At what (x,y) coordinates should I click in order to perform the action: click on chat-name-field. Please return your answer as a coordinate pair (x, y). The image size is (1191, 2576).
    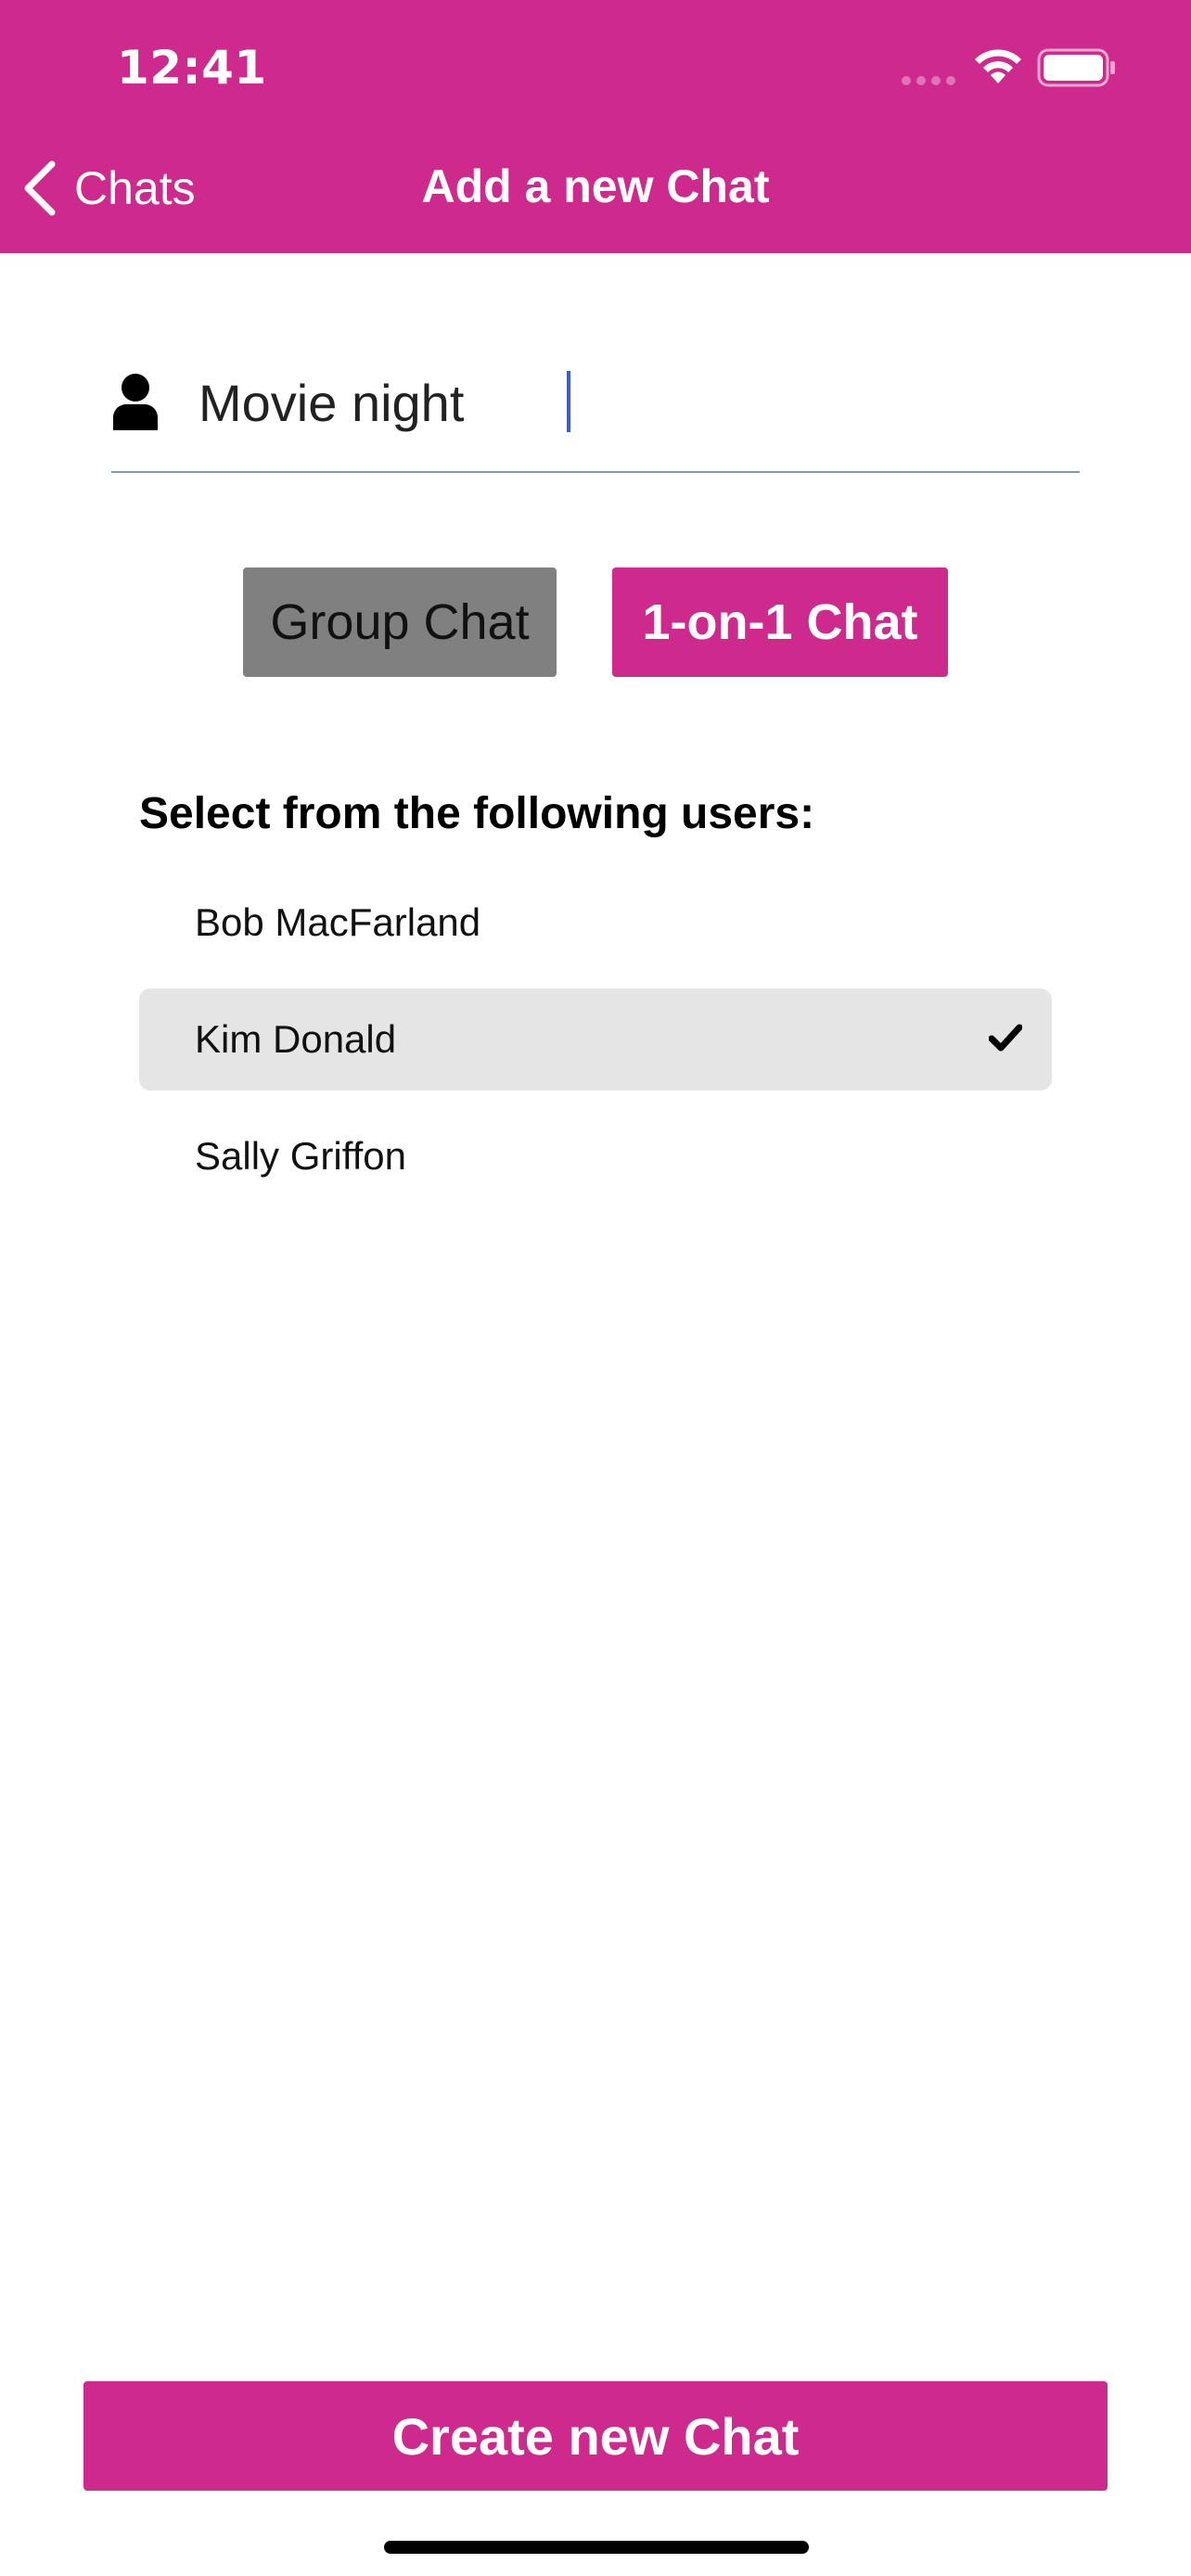
    Looking at the image, I should click on (595, 413).